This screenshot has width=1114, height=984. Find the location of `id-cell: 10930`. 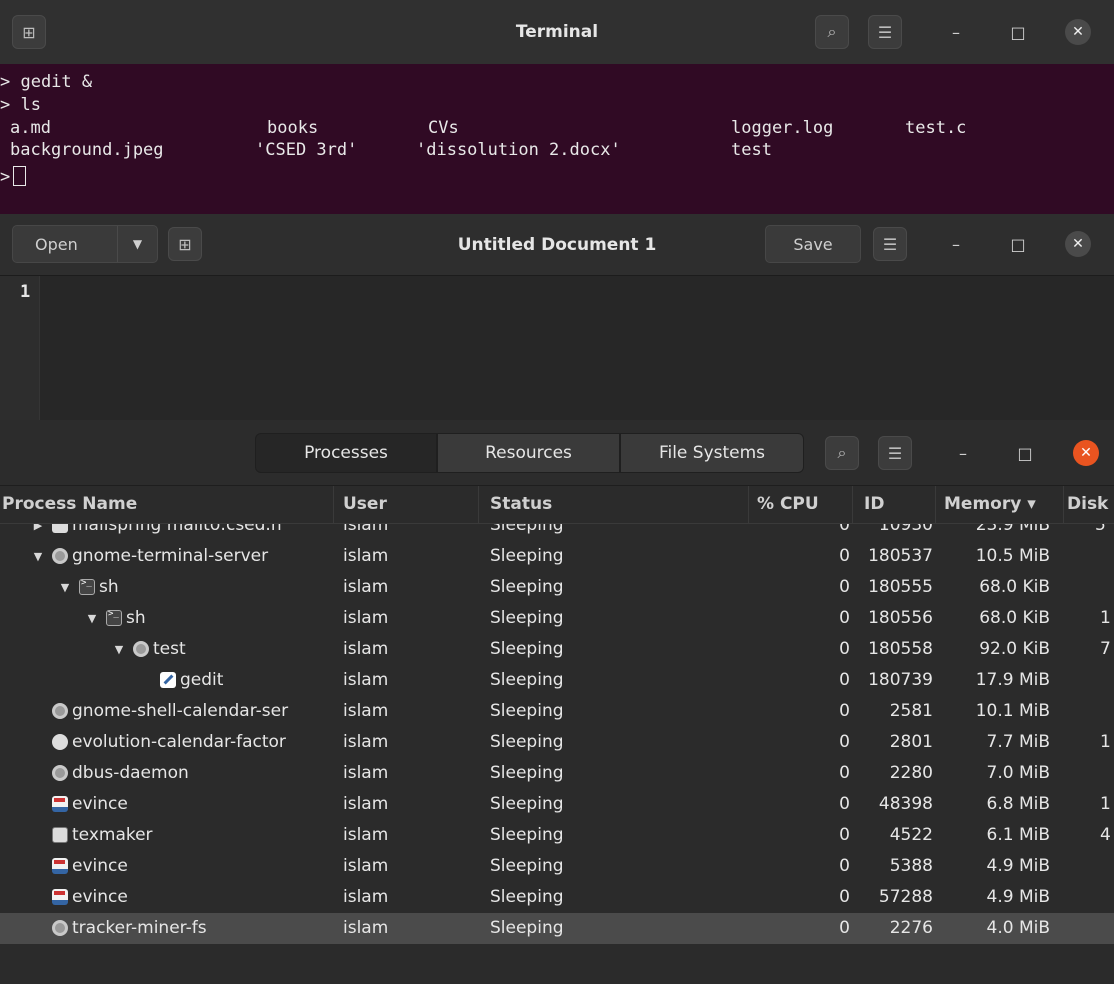

id-cell: 10930 is located at coordinates (905, 529).